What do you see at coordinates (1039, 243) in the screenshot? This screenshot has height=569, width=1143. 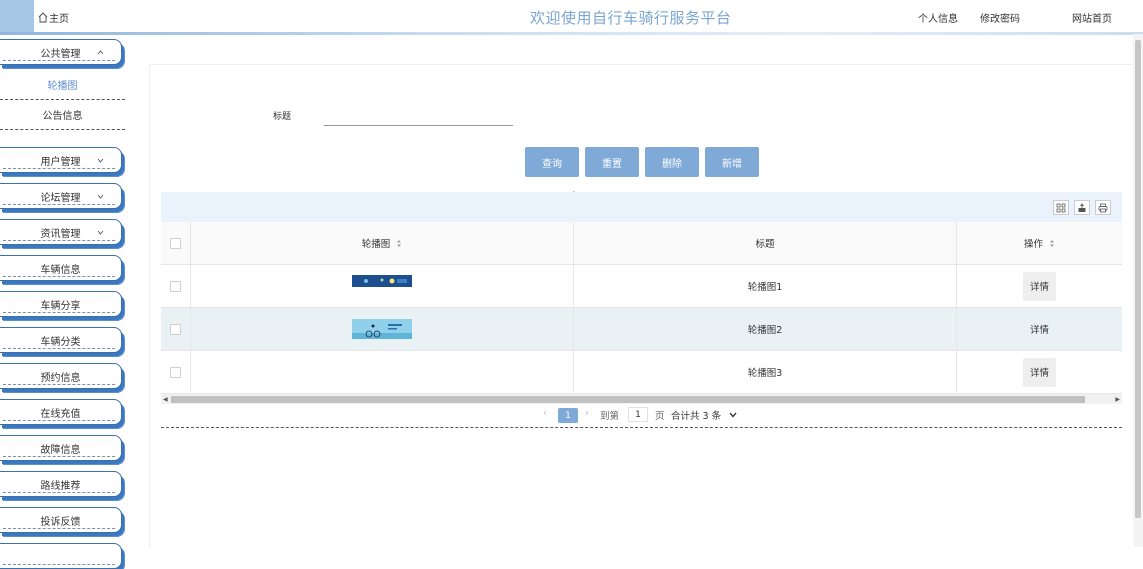 I see `column-header-actions: 操作` at bounding box center [1039, 243].